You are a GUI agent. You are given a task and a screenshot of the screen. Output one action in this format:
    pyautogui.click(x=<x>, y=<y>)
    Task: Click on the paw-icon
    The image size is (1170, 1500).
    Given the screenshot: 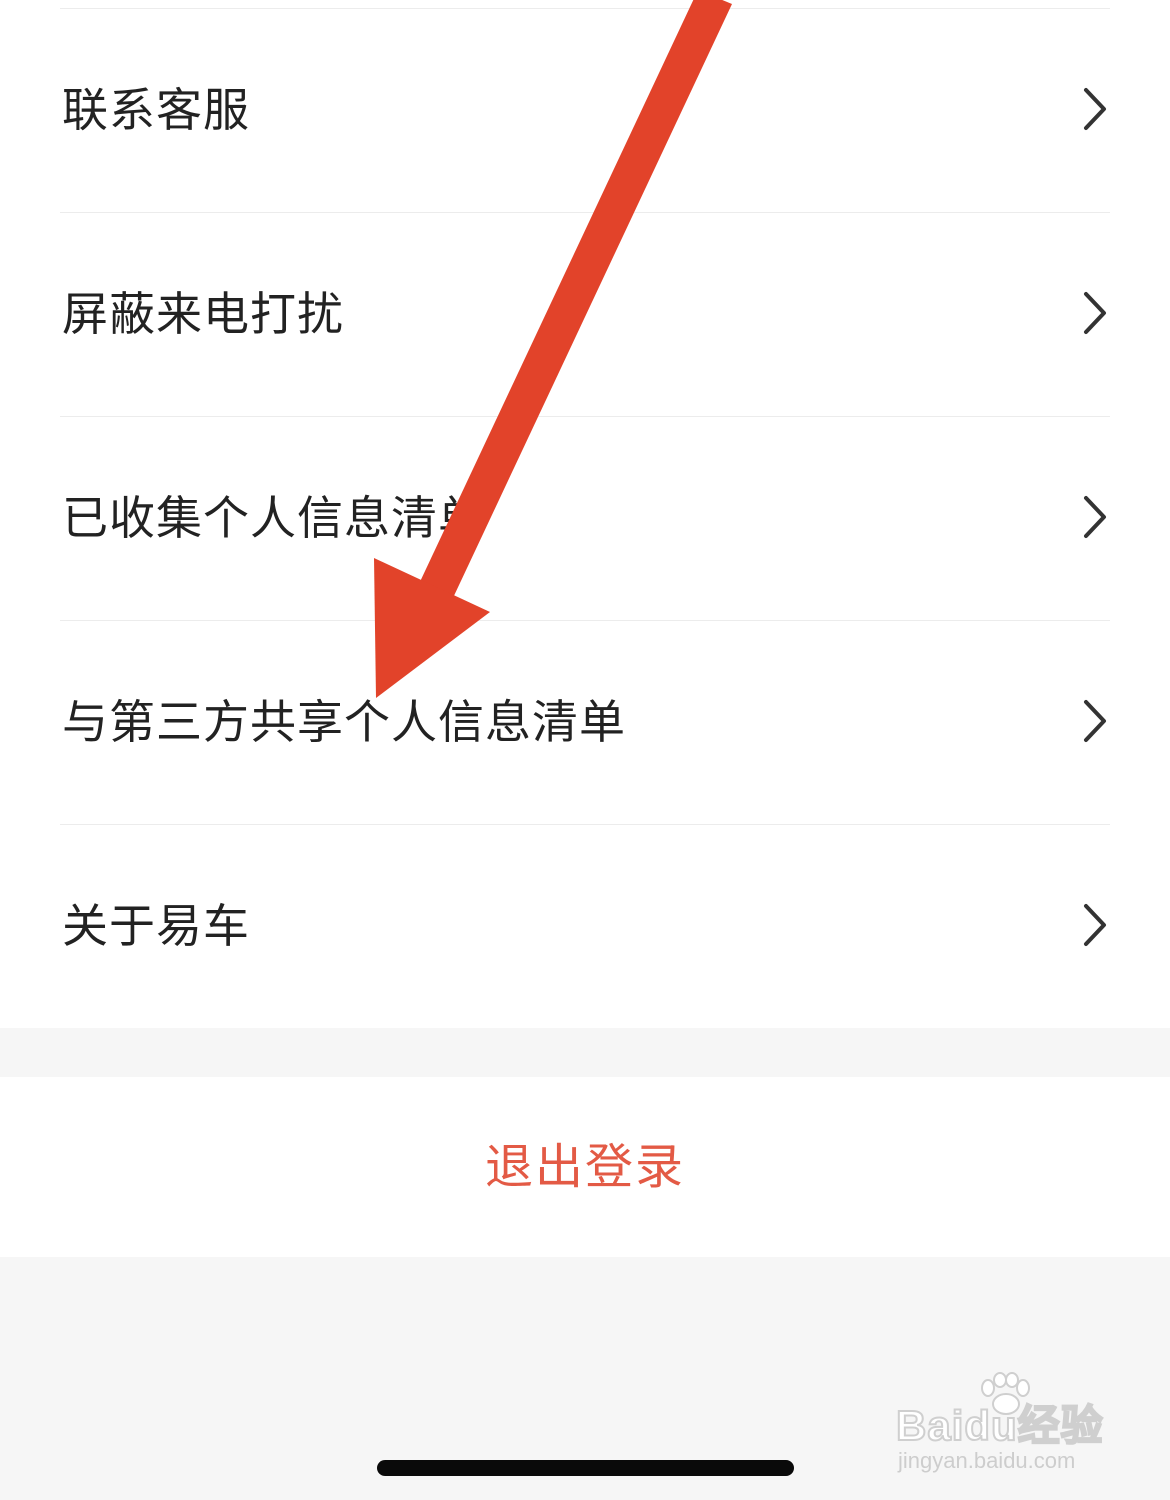 What is the action you would take?
    pyautogui.click(x=1005, y=1393)
    